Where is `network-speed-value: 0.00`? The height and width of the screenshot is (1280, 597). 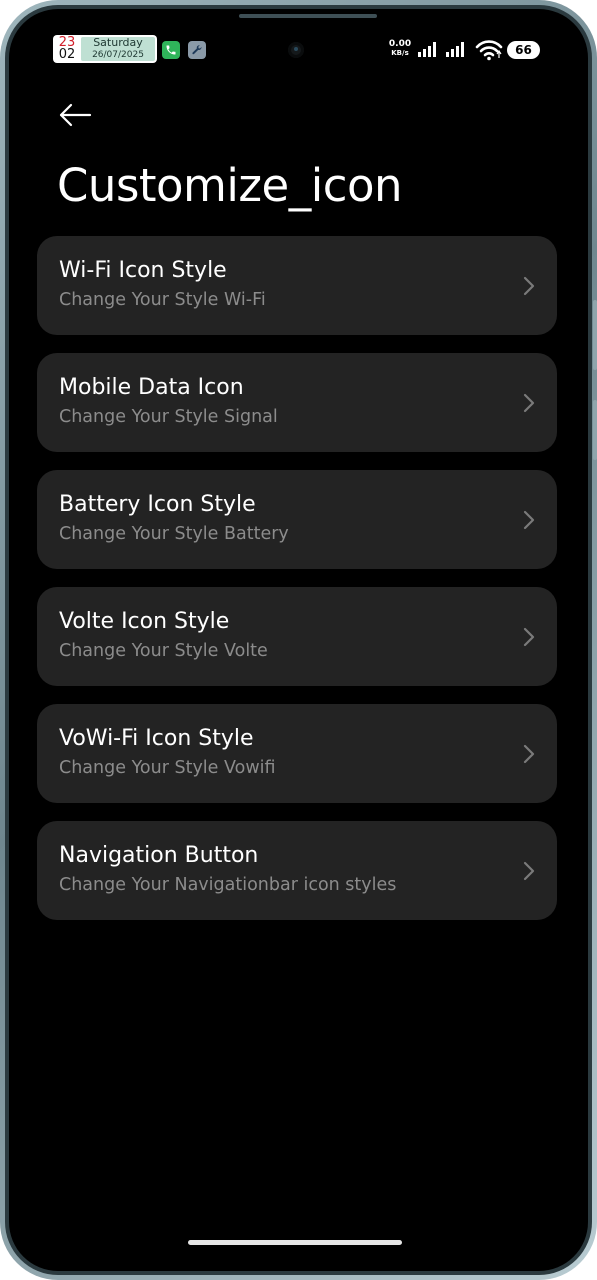
network-speed-value: 0.00 is located at coordinates (400, 44).